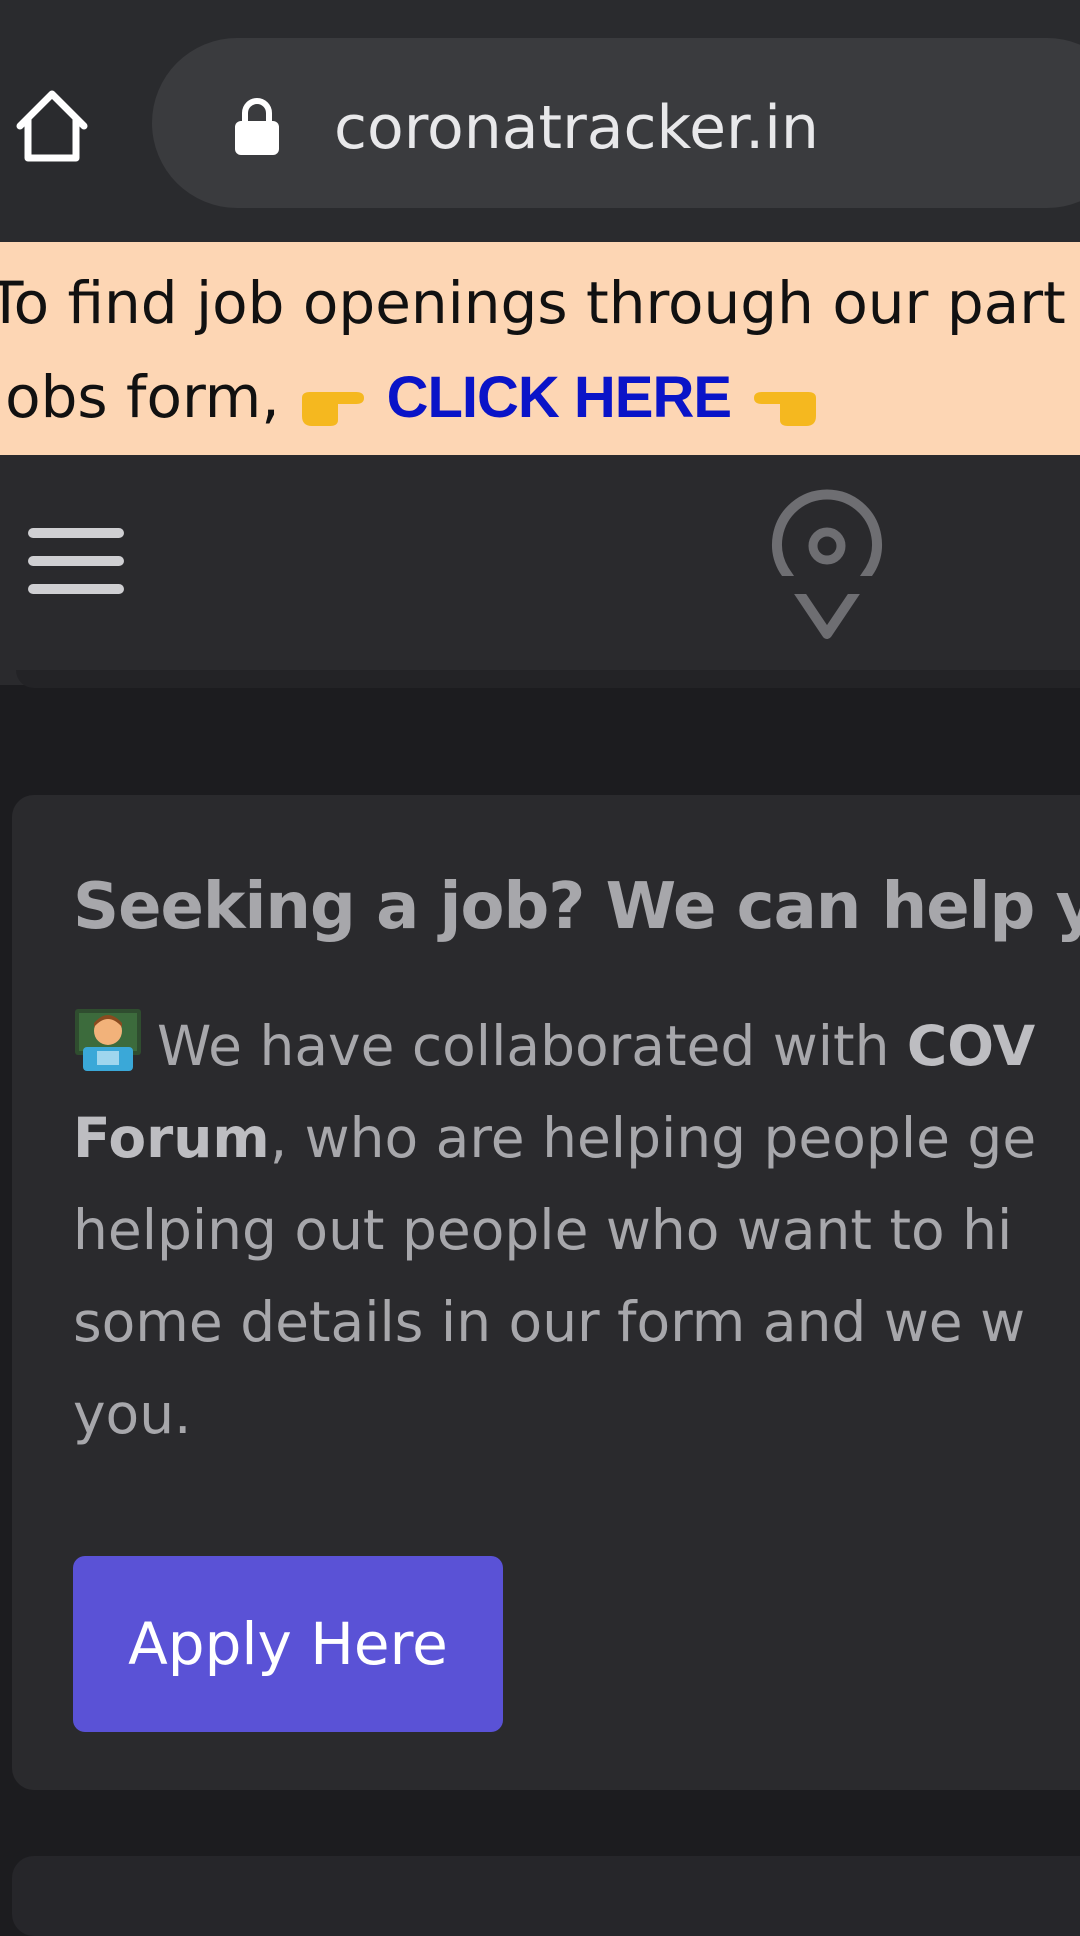  What do you see at coordinates (543, 1230) in the screenshot?
I see `description-line3: helping out people who want to hi` at bounding box center [543, 1230].